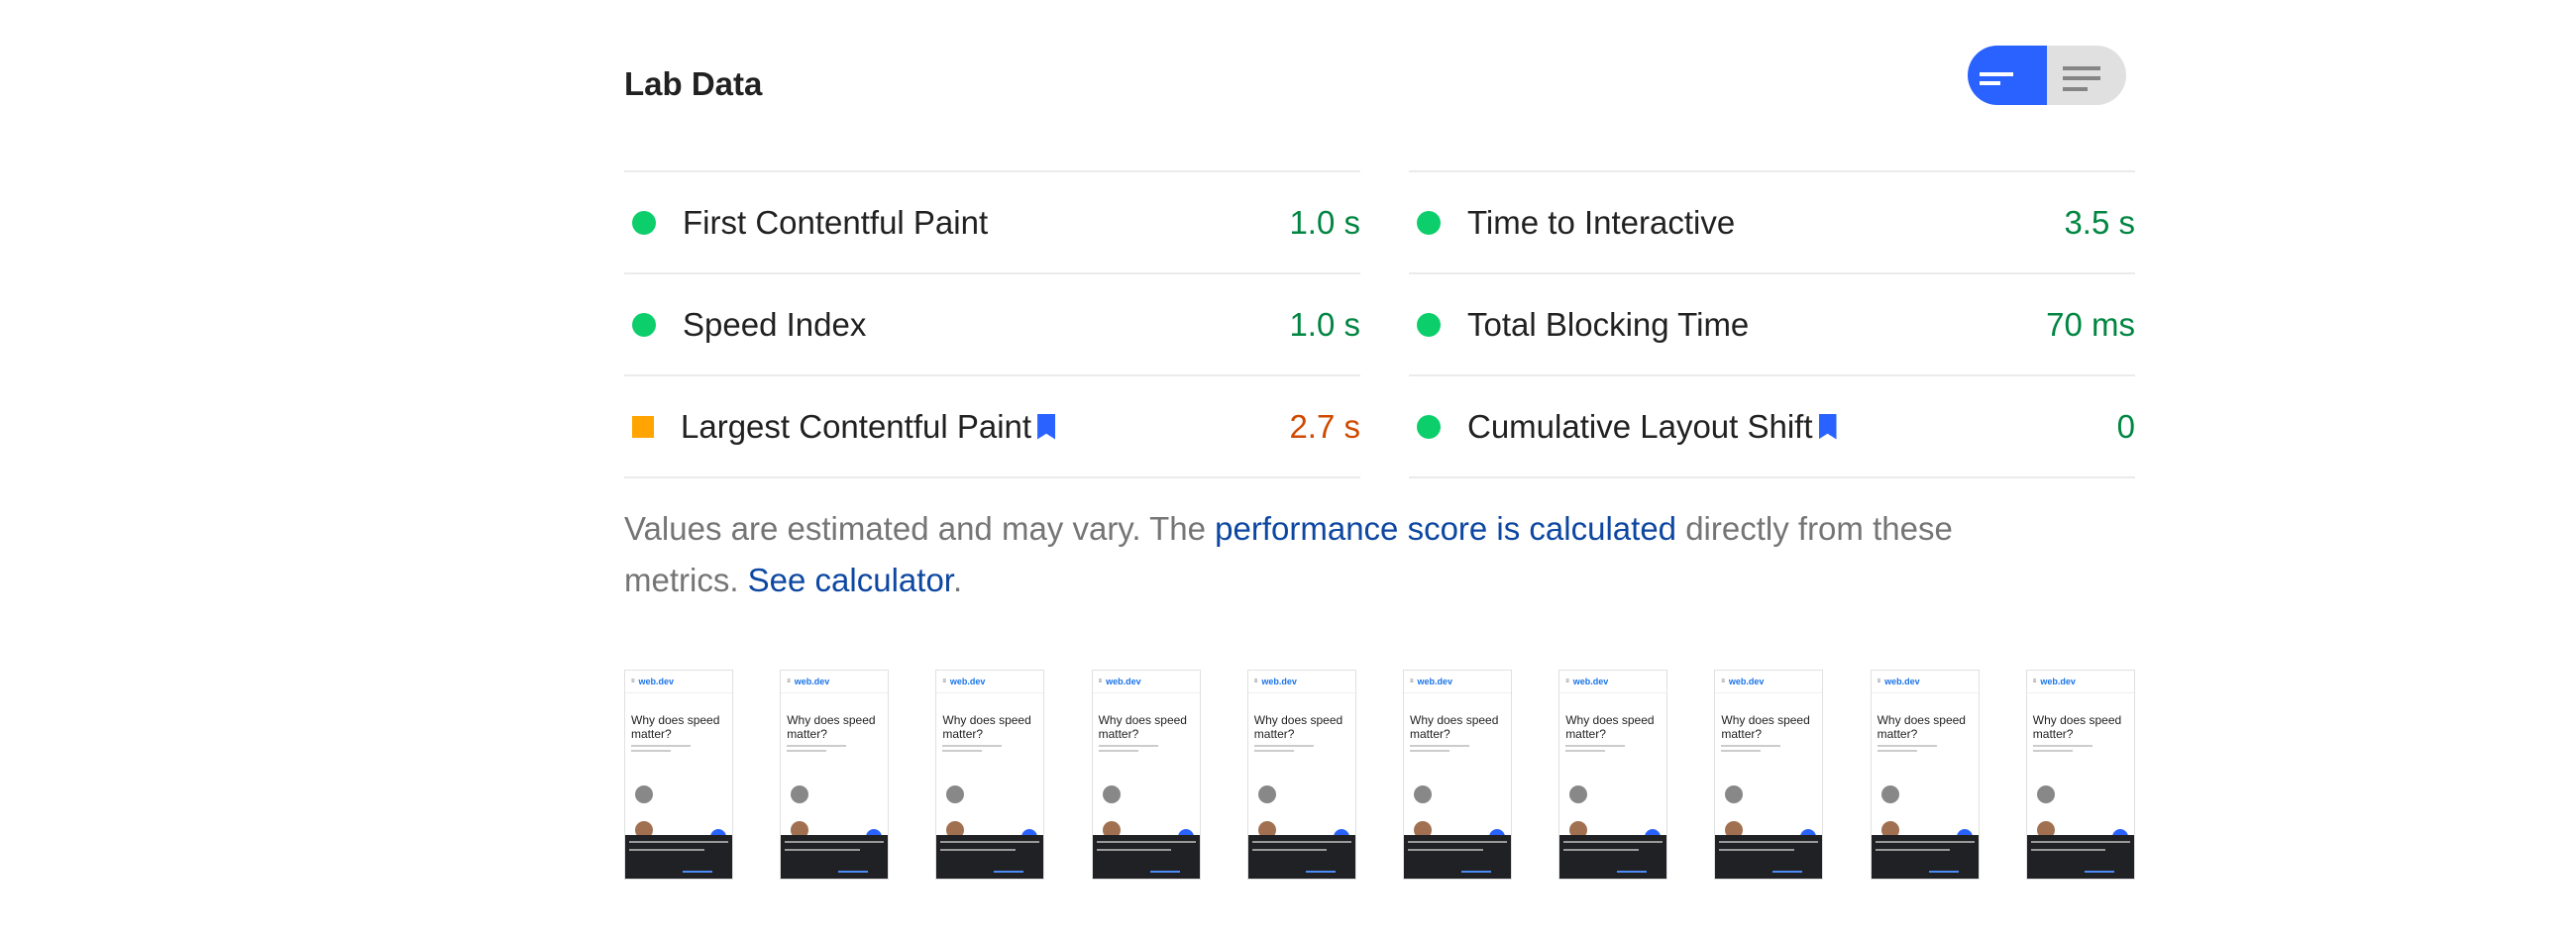 The width and height of the screenshot is (2576, 942). What do you see at coordinates (1601, 222) in the screenshot?
I see `metric-label: Time to Interactive` at bounding box center [1601, 222].